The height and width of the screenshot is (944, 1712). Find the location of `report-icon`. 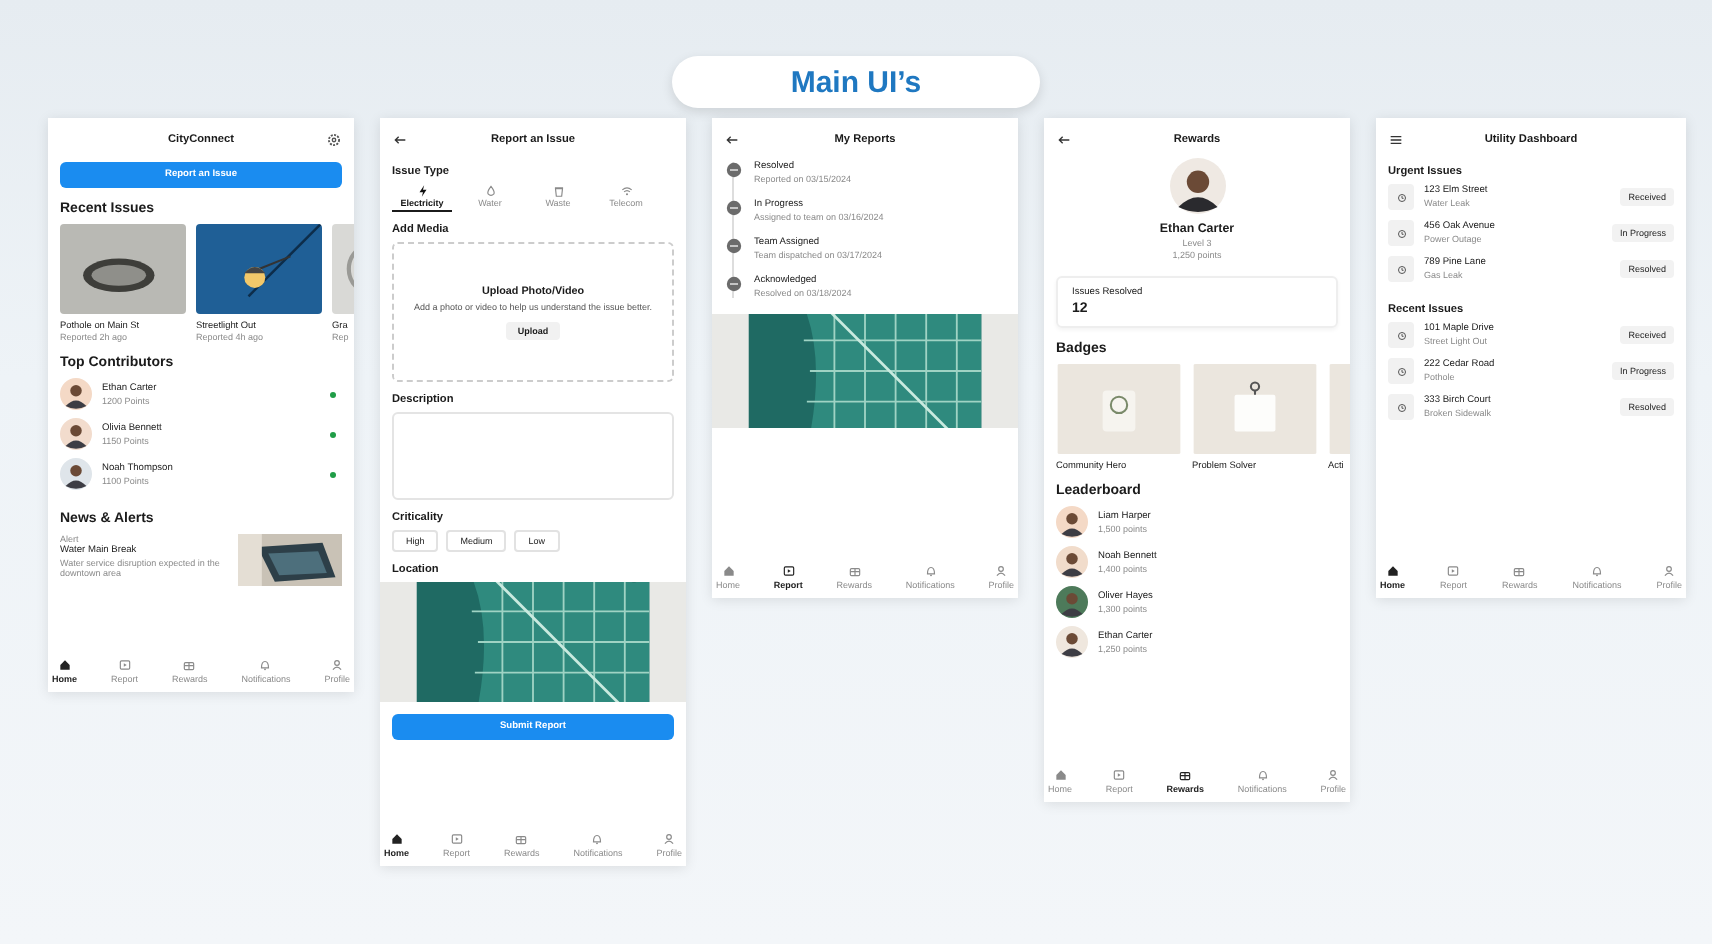

report-icon is located at coordinates (788, 571).